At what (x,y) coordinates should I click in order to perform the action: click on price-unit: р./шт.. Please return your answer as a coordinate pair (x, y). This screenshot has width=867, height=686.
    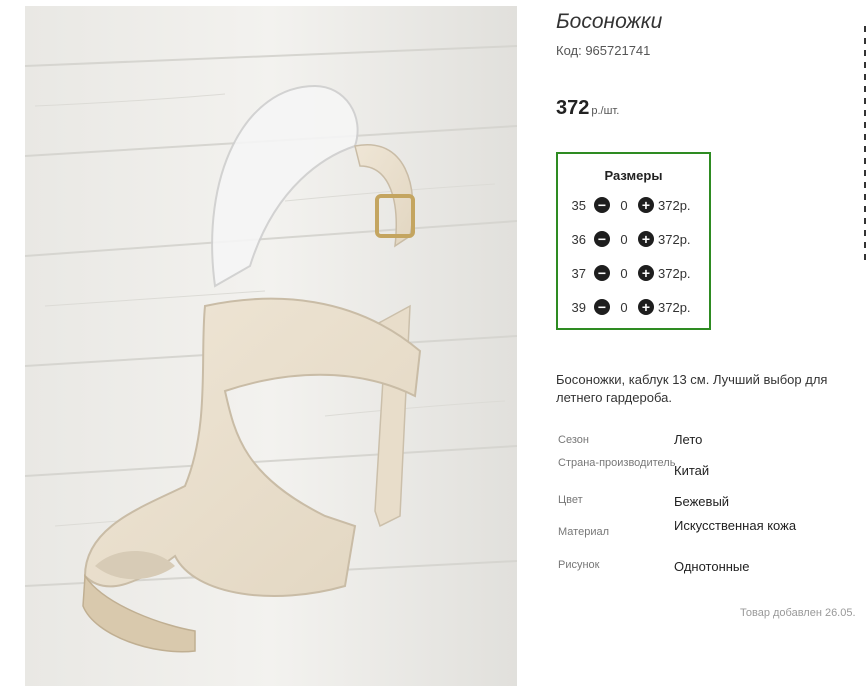
    Looking at the image, I should click on (605, 111).